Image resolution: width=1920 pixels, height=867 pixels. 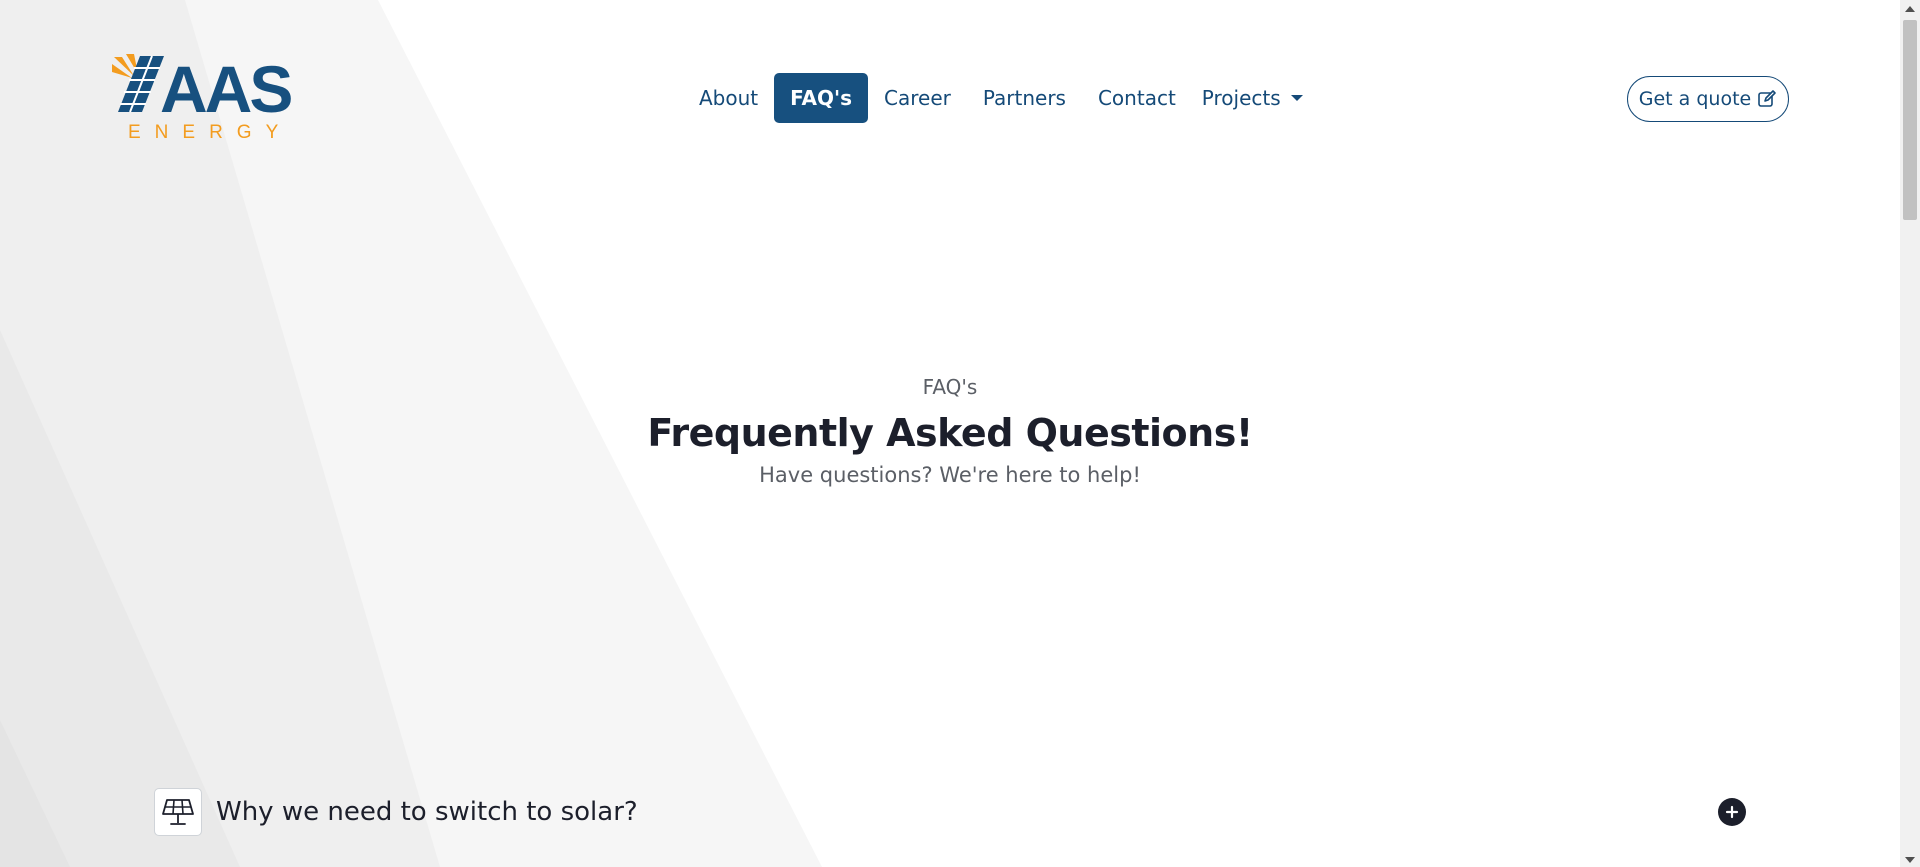 I want to click on page-subtitle: Have questions? We're here to help!, so click(x=950, y=475).